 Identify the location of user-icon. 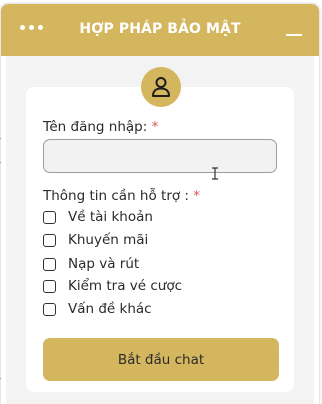
(161, 87).